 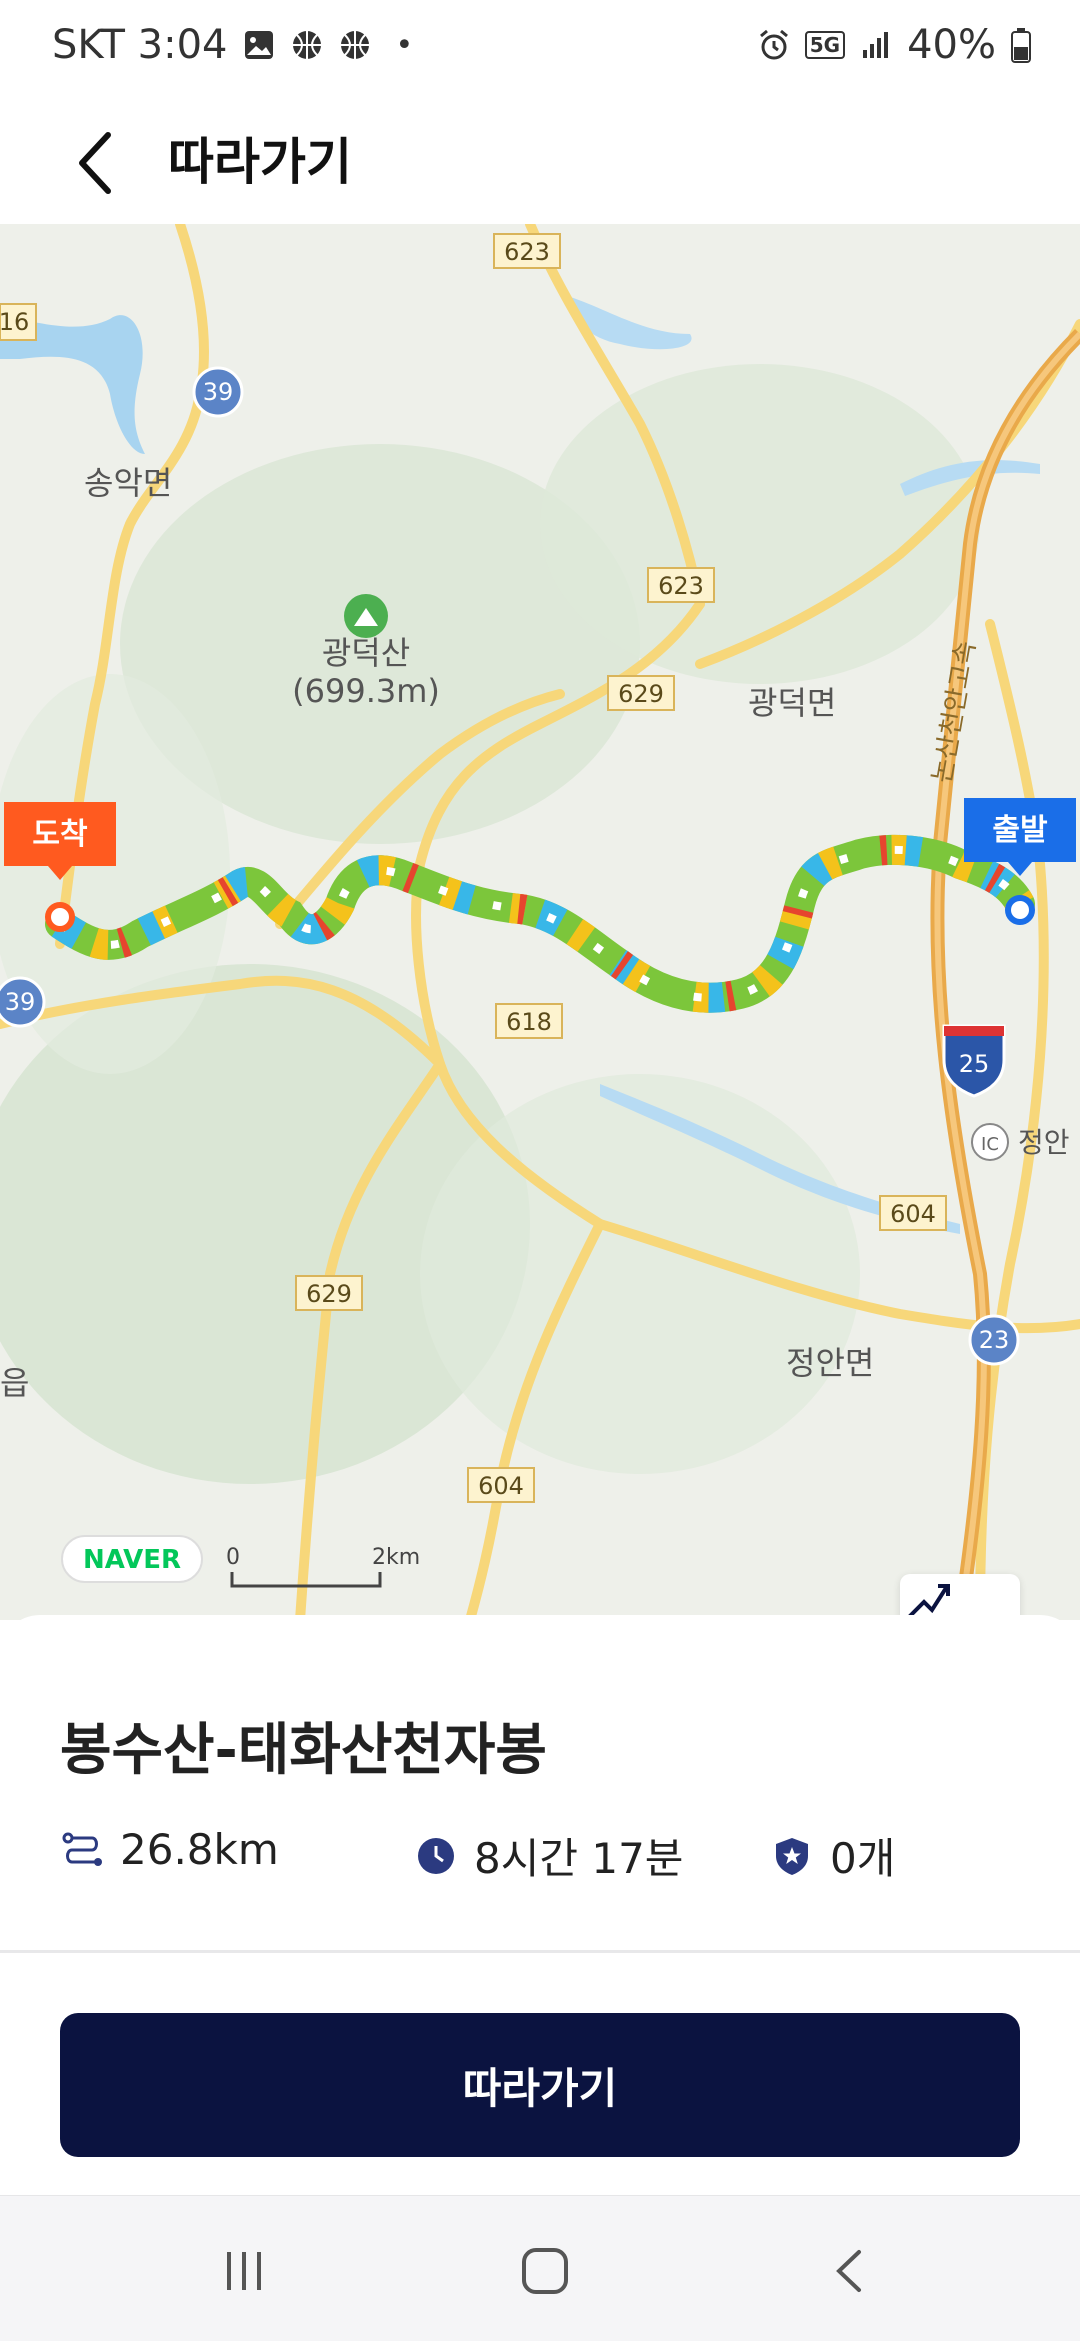 I want to click on status-bar: SKT 3:04 • 5G 40%, so click(x=540, y=50).